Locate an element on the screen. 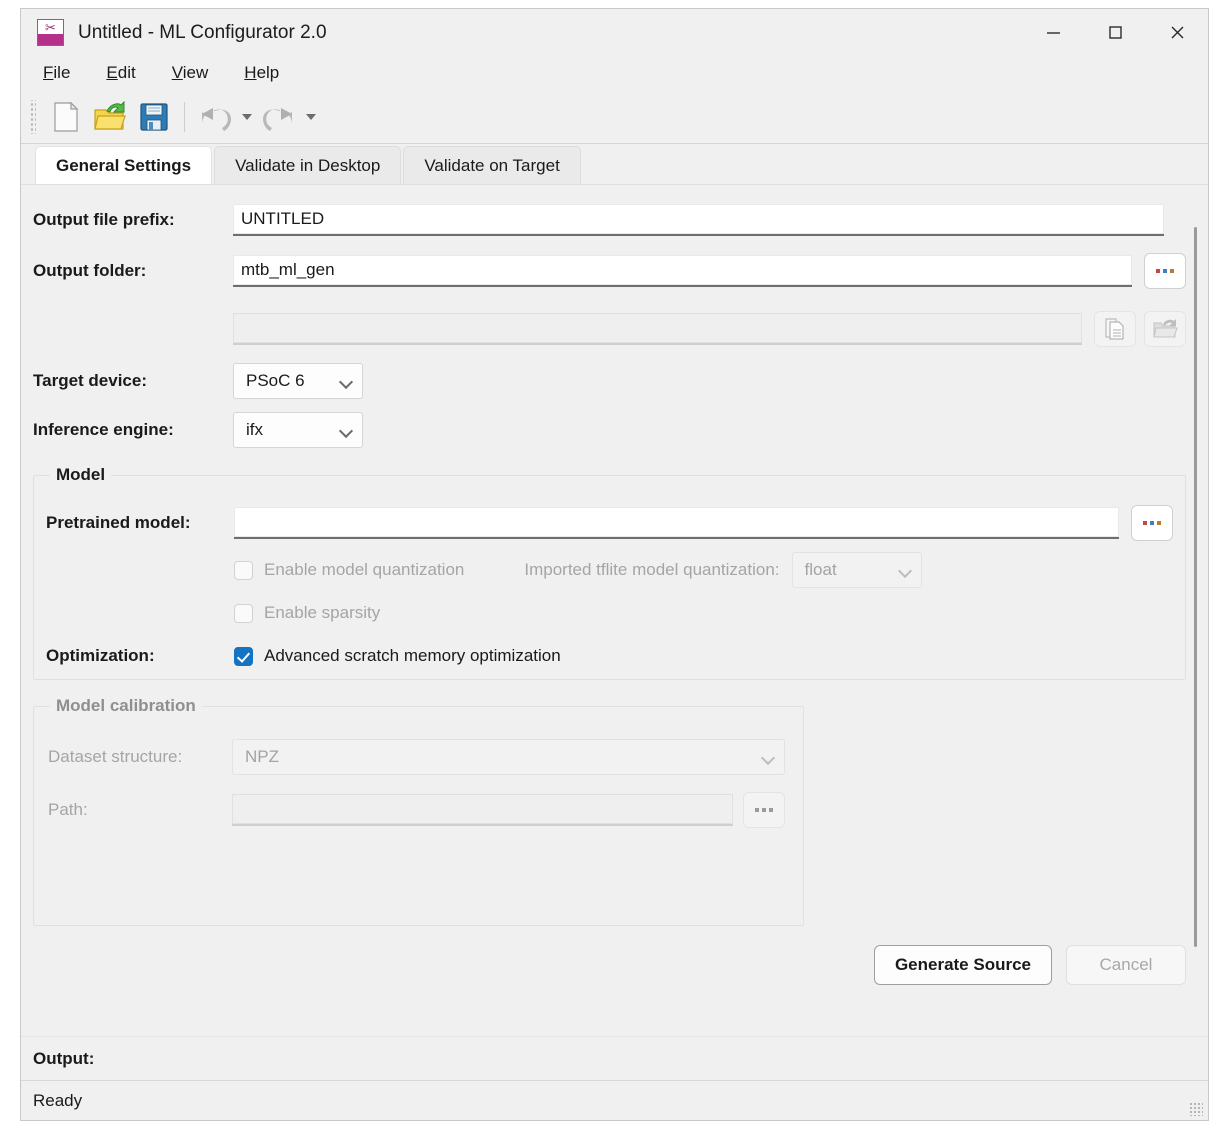 Image resolution: width=1230 pixels, height=1135 pixels. output-folder-resolved-input is located at coordinates (657, 329).